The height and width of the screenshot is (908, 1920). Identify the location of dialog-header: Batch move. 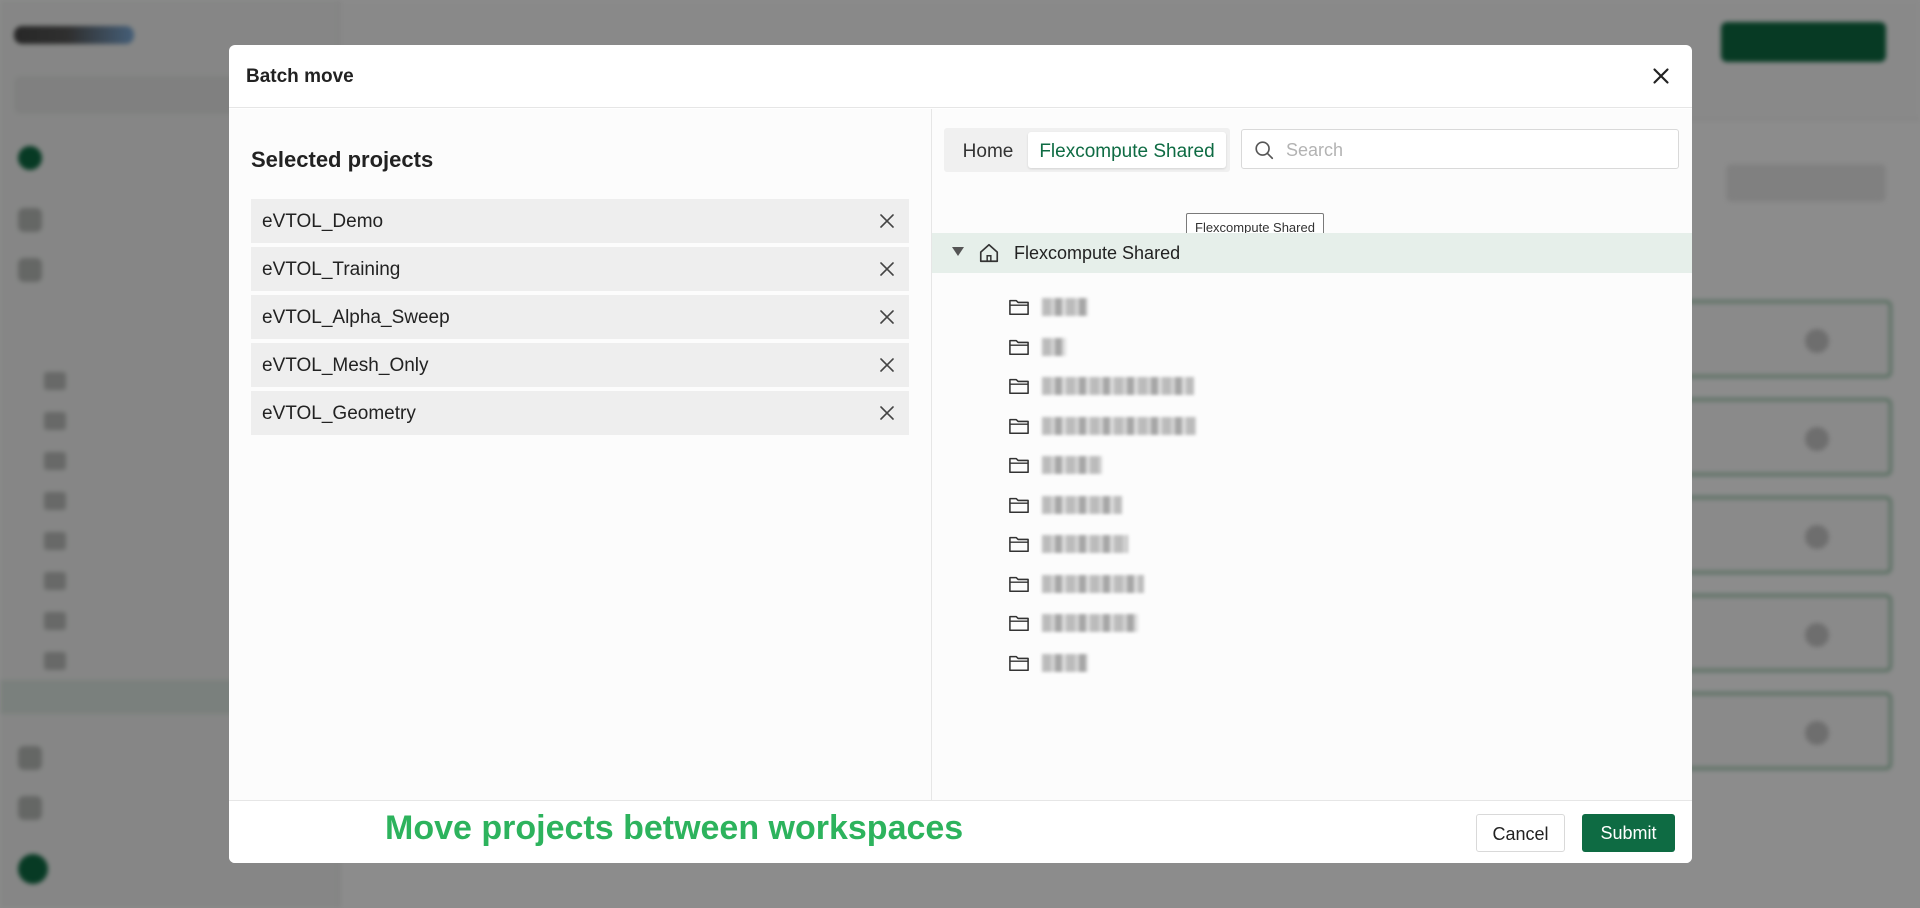
(960, 76).